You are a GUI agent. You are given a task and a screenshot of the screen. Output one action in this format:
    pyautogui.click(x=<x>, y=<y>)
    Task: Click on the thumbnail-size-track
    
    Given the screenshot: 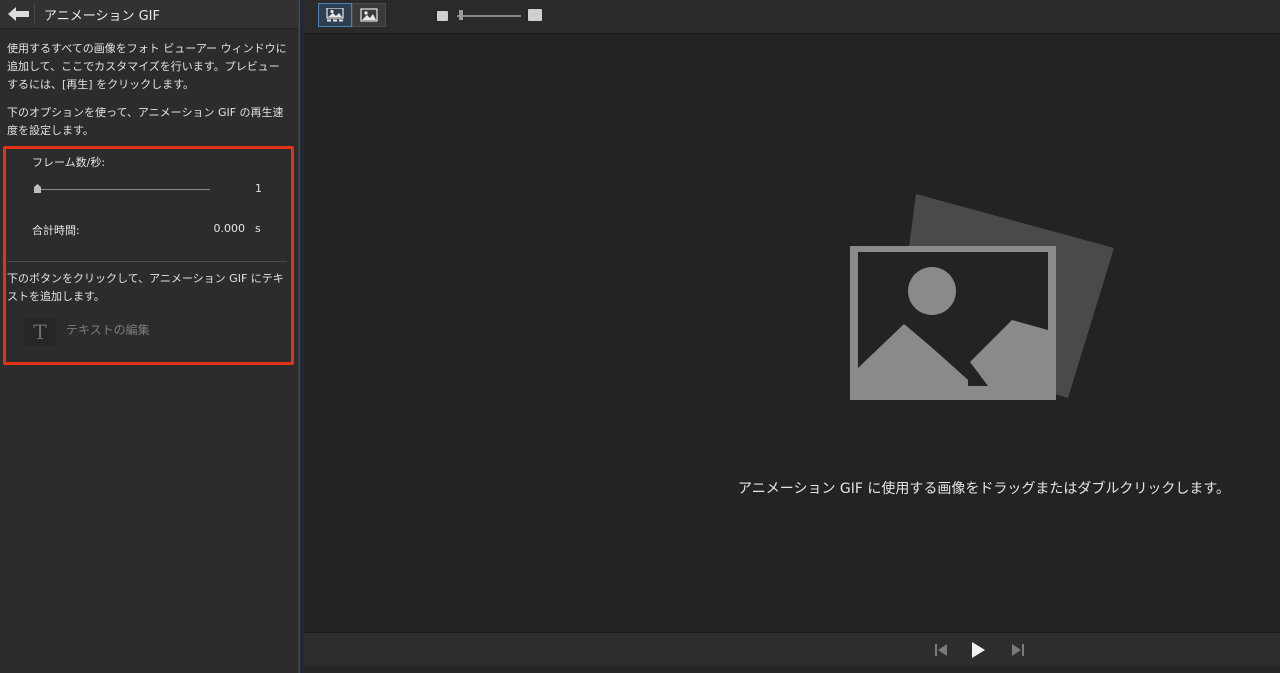 What is the action you would take?
    pyautogui.click(x=489, y=16)
    